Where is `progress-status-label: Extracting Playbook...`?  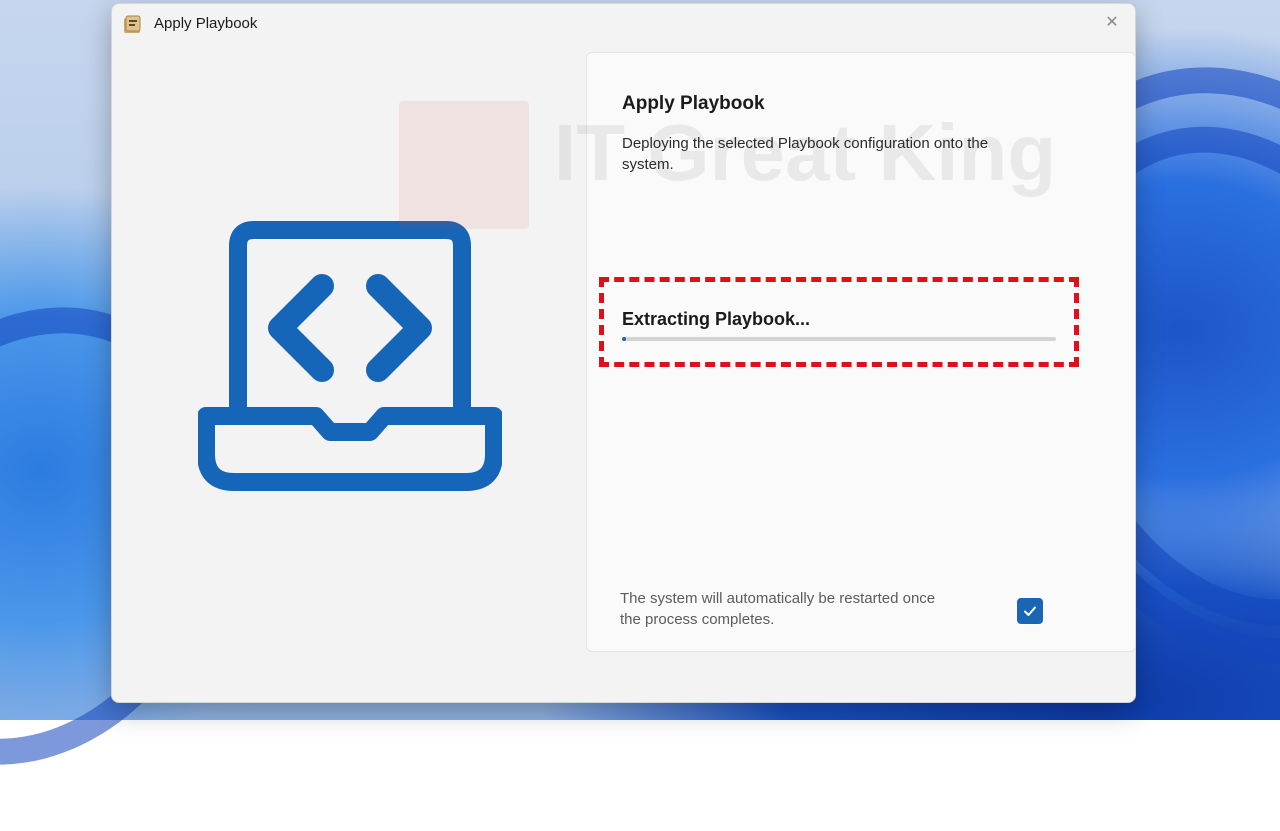 progress-status-label: Extracting Playbook... is located at coordinates (716, 319).